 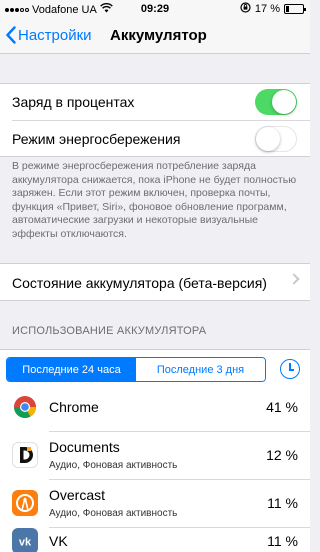 What do you see at coordinates (113, 465) in the screenshot?
I see `app-activity: Аудио, Фоновая активность` at bounding box center [113, 465].